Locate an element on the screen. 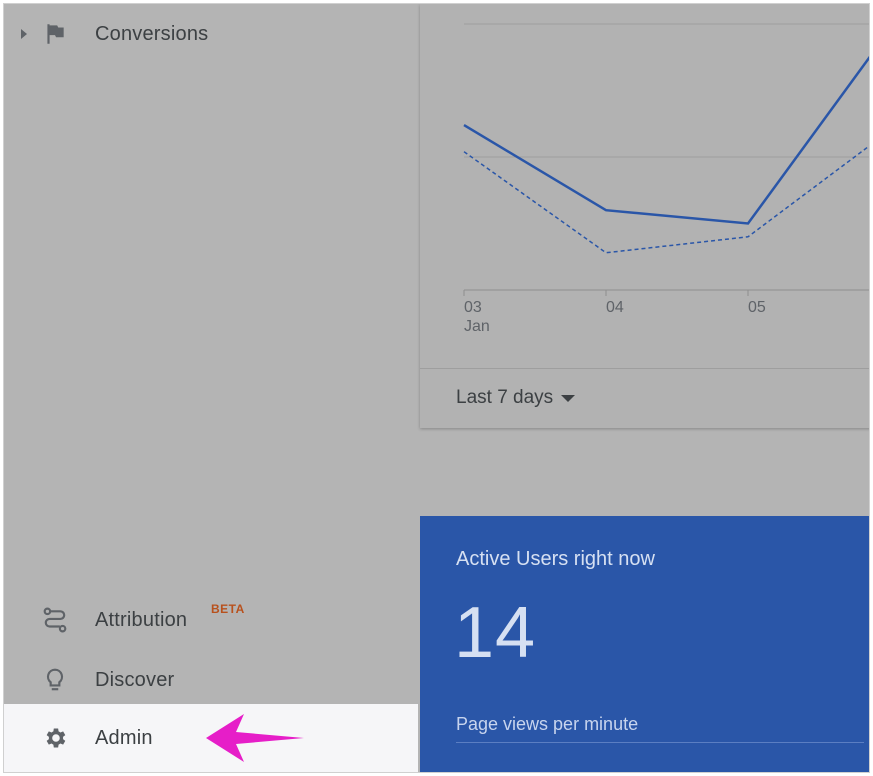  annotation-arrow-icon is located at coordinates (255, 738).